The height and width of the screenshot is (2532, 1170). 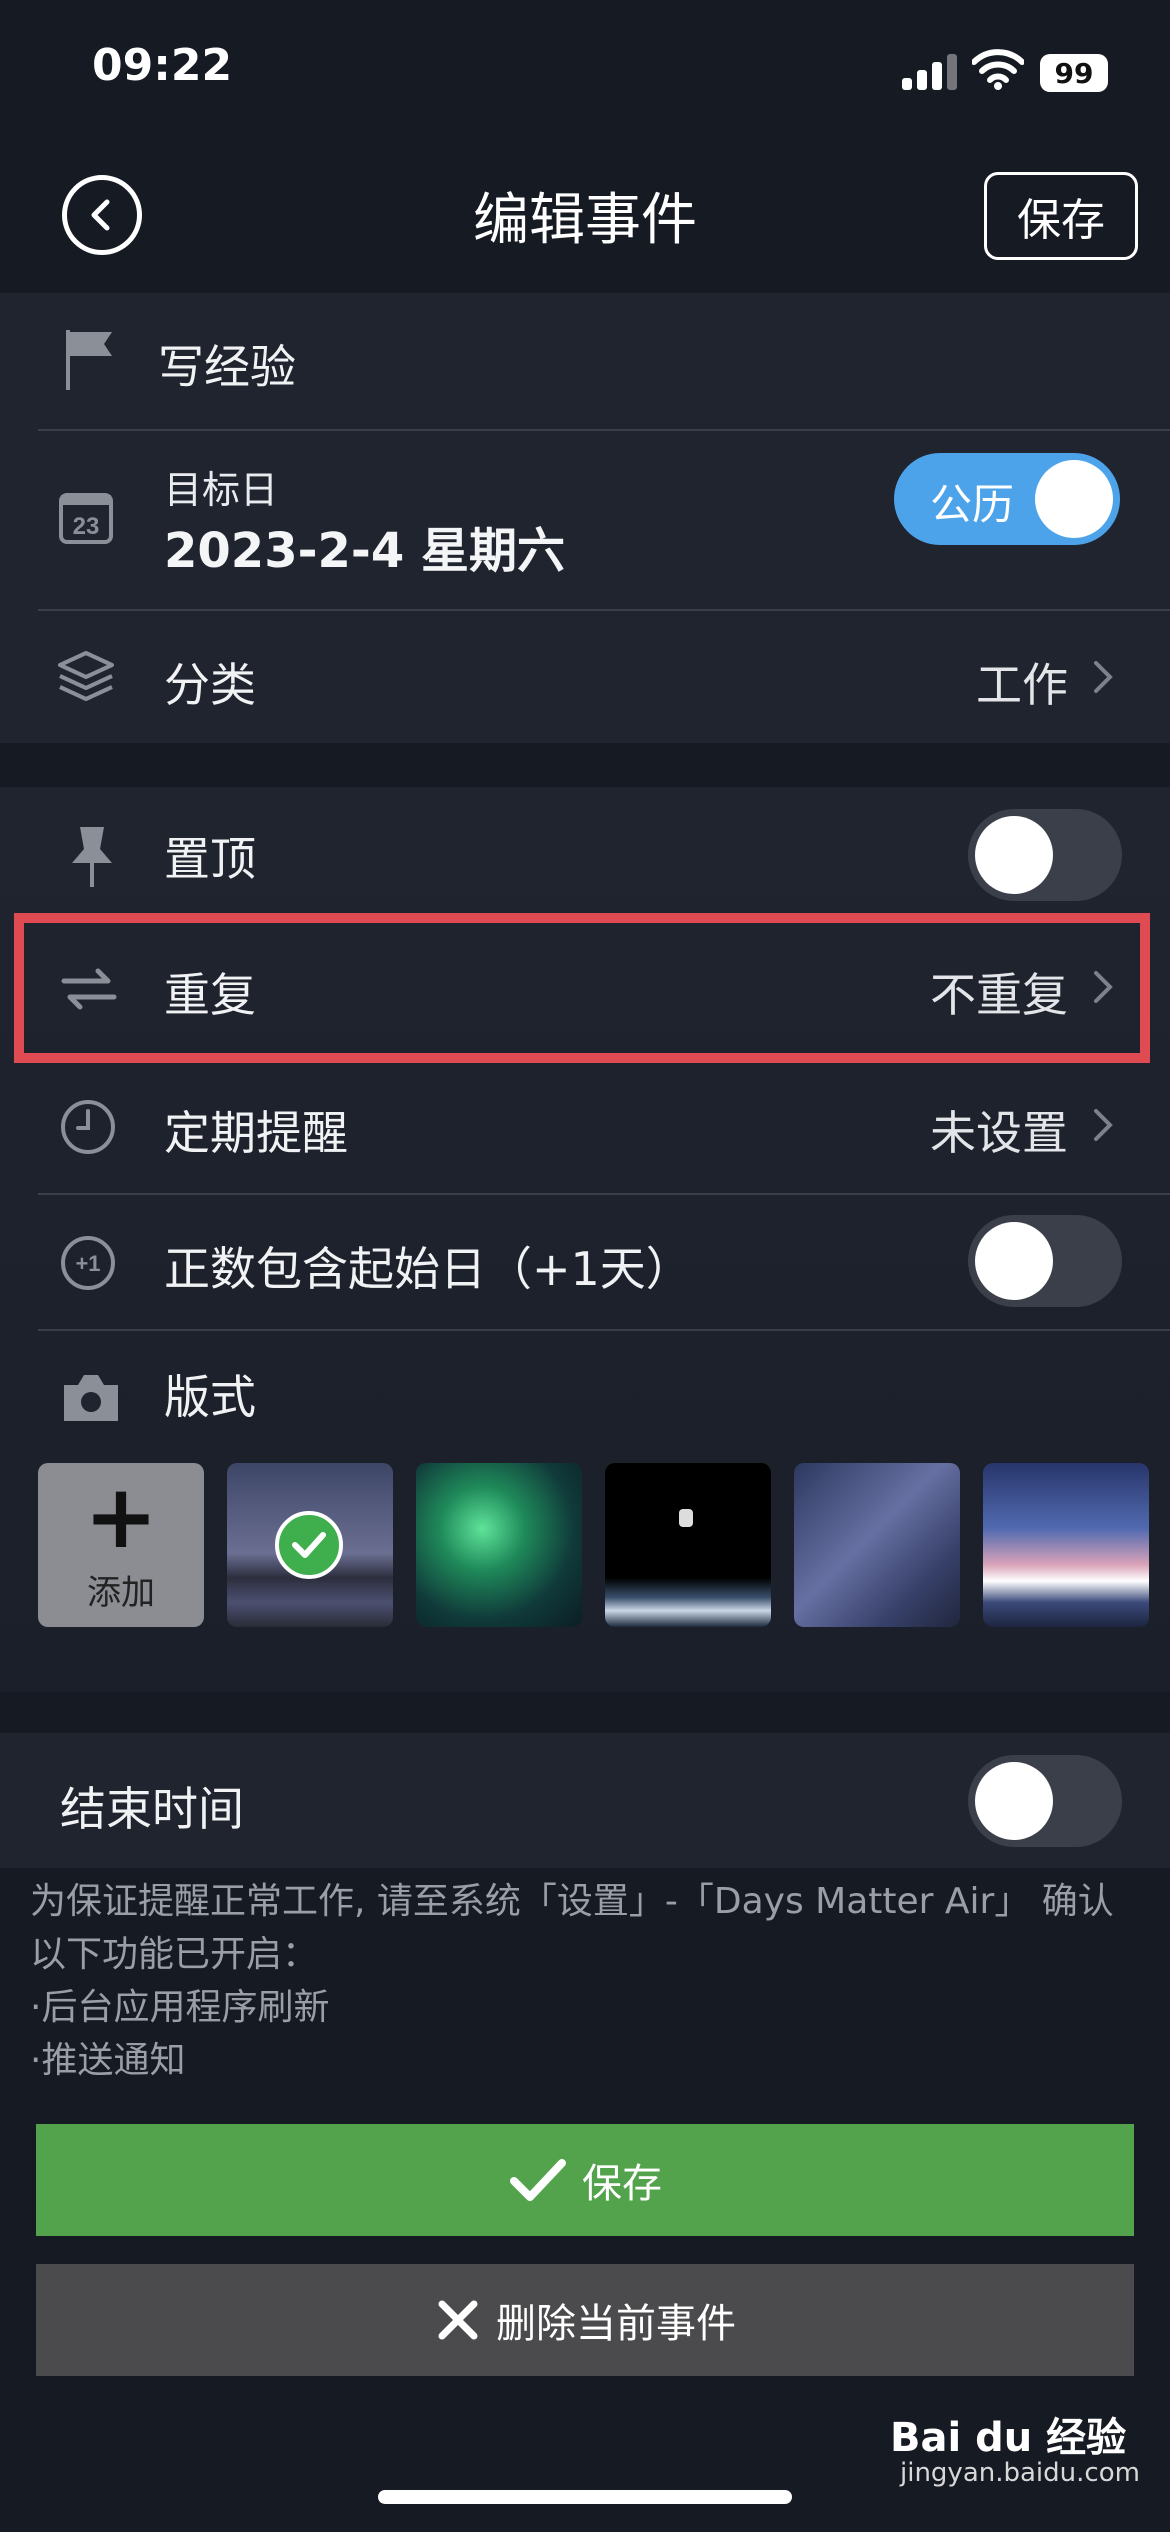 What do you see at coordinates (972, 504) in the screenshot?
I see `calendar-type-label: 公历` at bounding box center [972, 504].